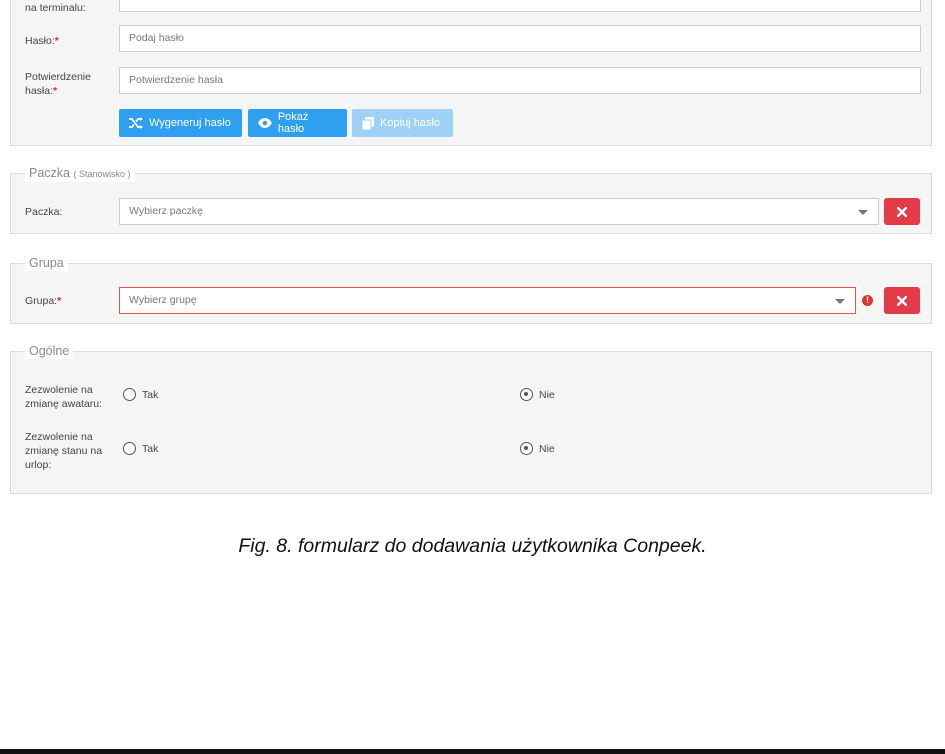  What do you see at coordinates (163, 300) in the screenshot?
I see `group-select-value: Wybierz grupę` at bounding box center [163, 300].